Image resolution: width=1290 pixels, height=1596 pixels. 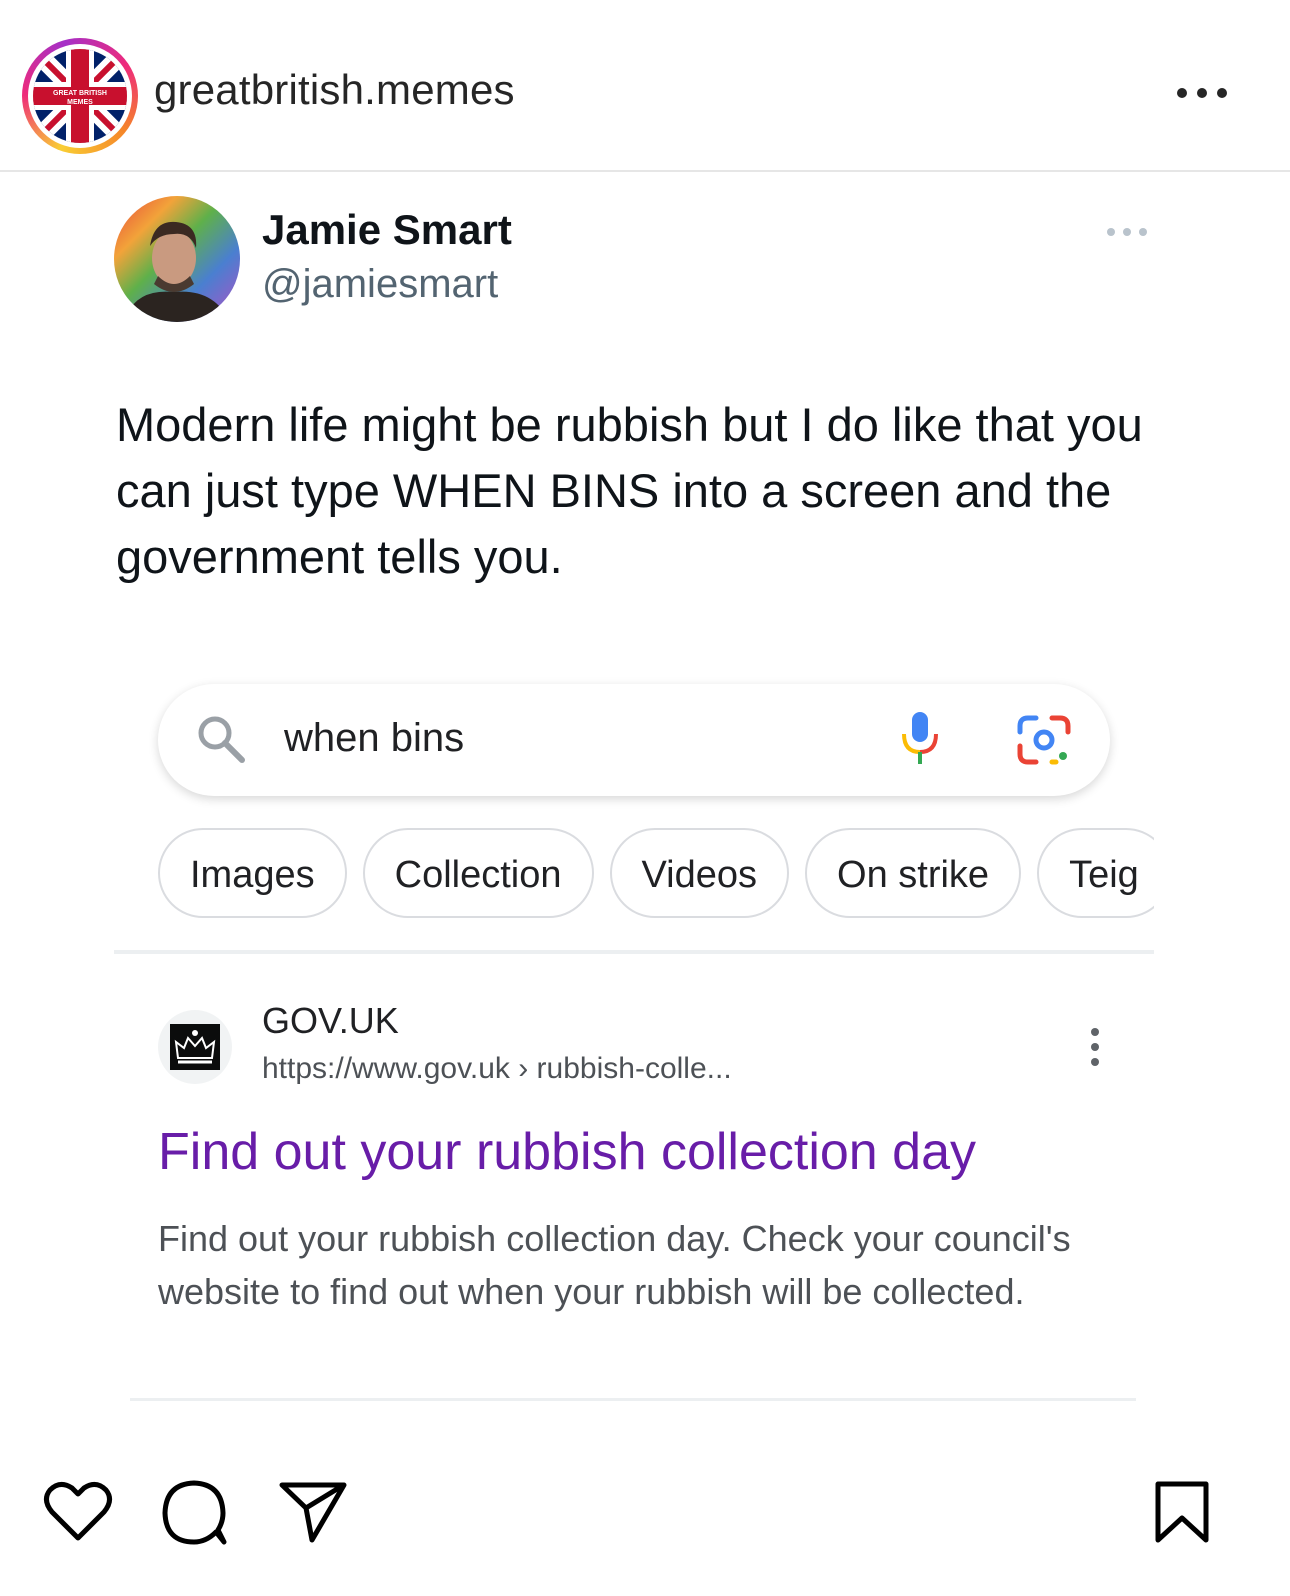 I want to click on chip-on-strike: On strike, so click(x=913, y=873).